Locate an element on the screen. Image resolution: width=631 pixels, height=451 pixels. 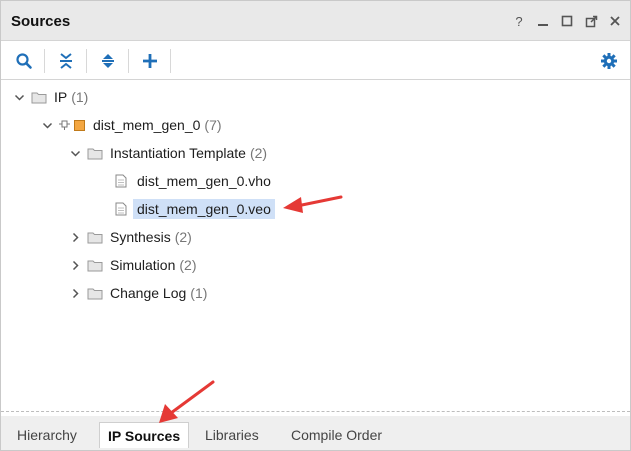
tree-node-label-selected: dist_mem_gen_0.veo is located at coordinates (204, 209).